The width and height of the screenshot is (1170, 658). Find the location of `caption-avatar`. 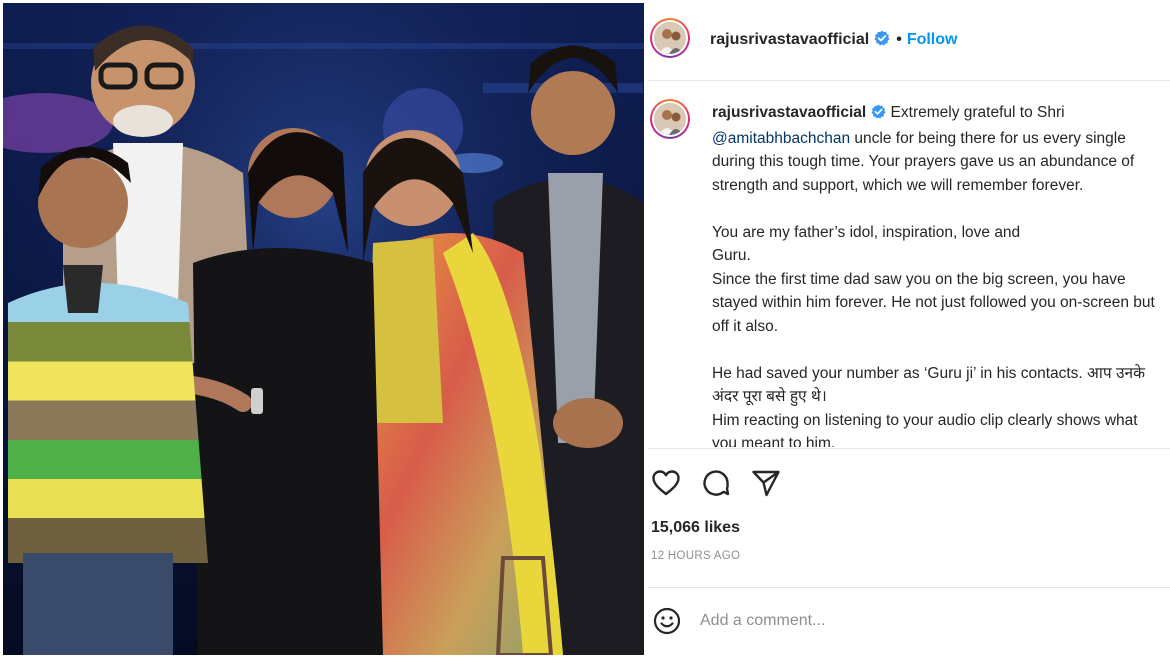

caption-avatar is located at coordinates (670, 119).